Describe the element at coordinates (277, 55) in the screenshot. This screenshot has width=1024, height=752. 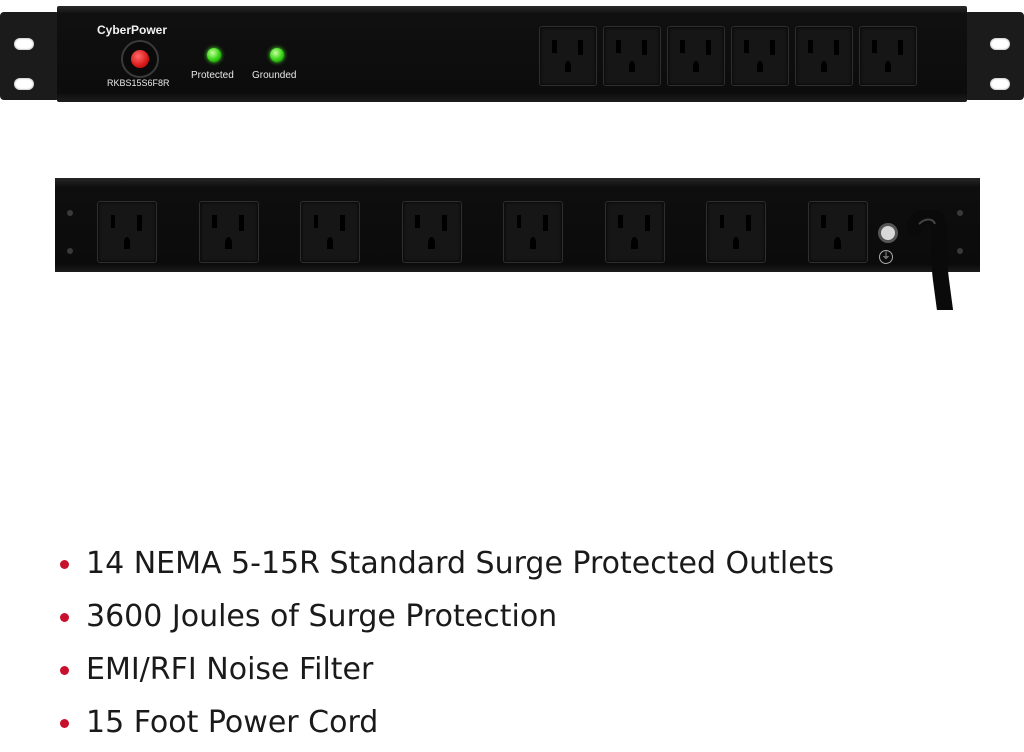
I see `grounded-led` at that location.